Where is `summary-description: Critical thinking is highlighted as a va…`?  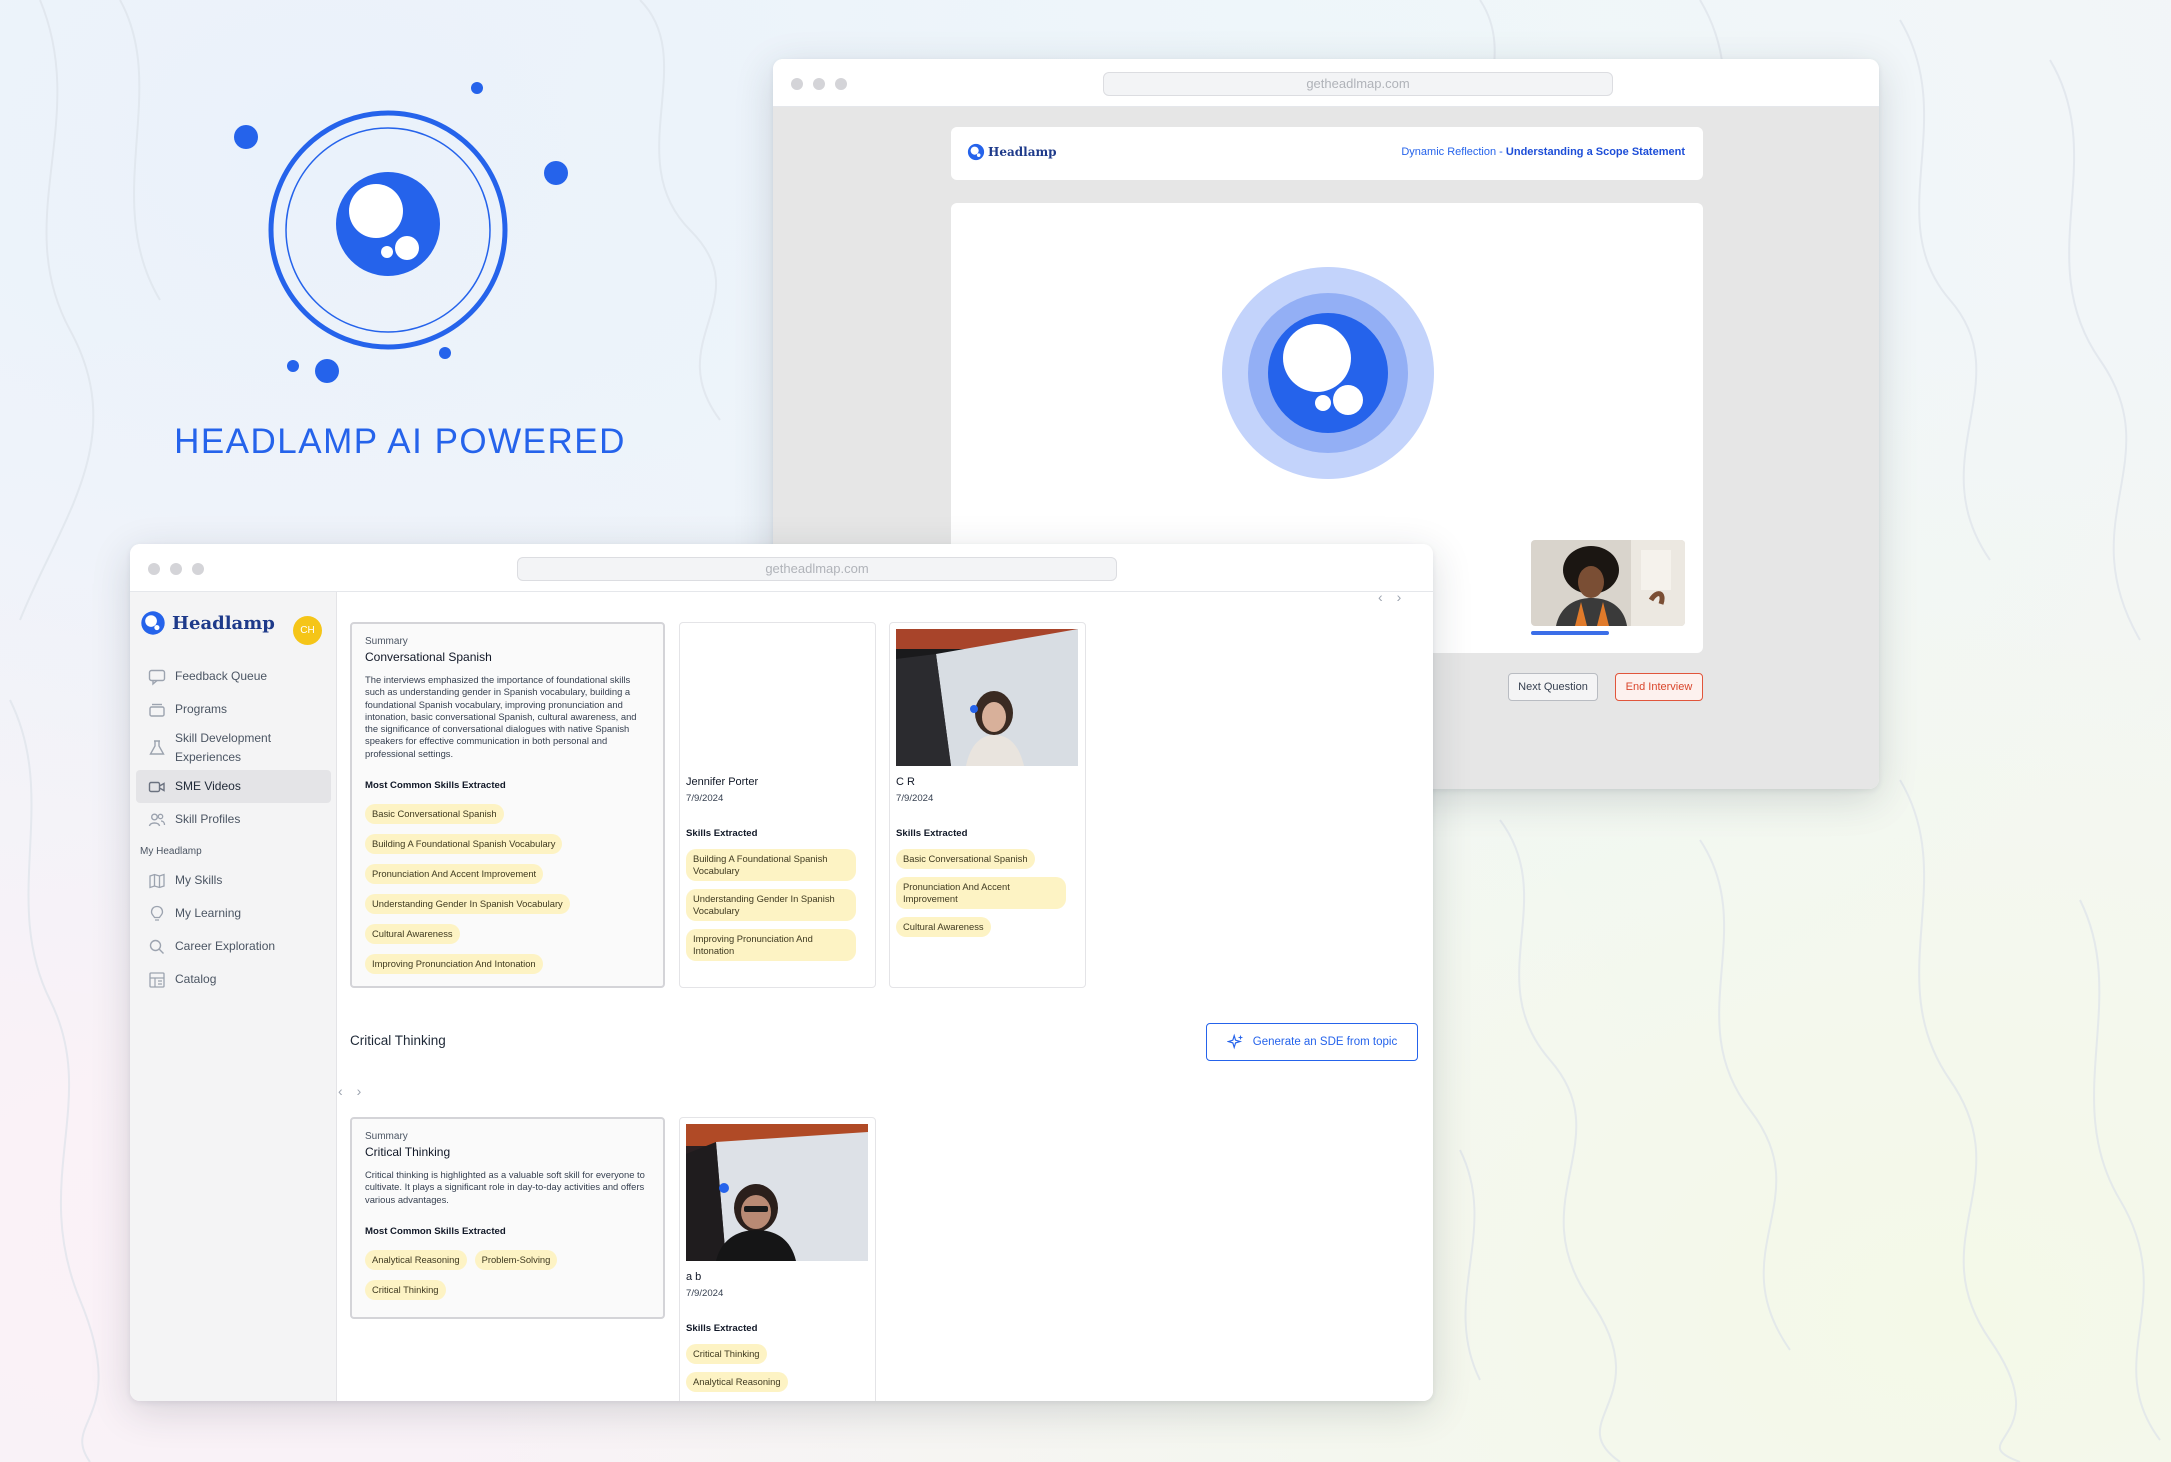 summary-description: Critical thinking is highlighted as a va… is located at coordinates (505, 1187).